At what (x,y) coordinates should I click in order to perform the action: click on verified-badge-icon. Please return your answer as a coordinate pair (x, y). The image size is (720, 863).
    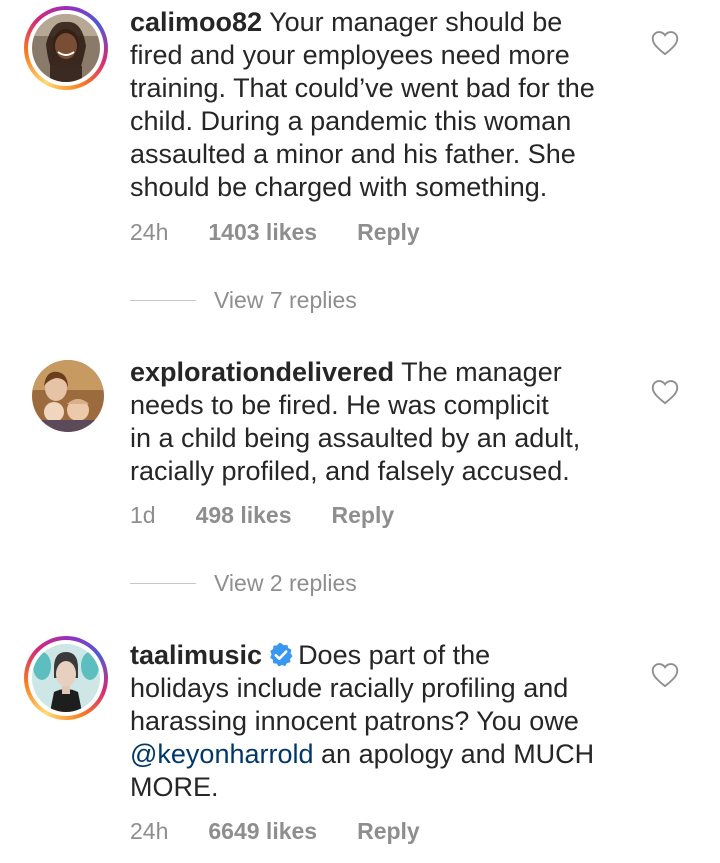
    Looking at the image, I should click on (281, 654).